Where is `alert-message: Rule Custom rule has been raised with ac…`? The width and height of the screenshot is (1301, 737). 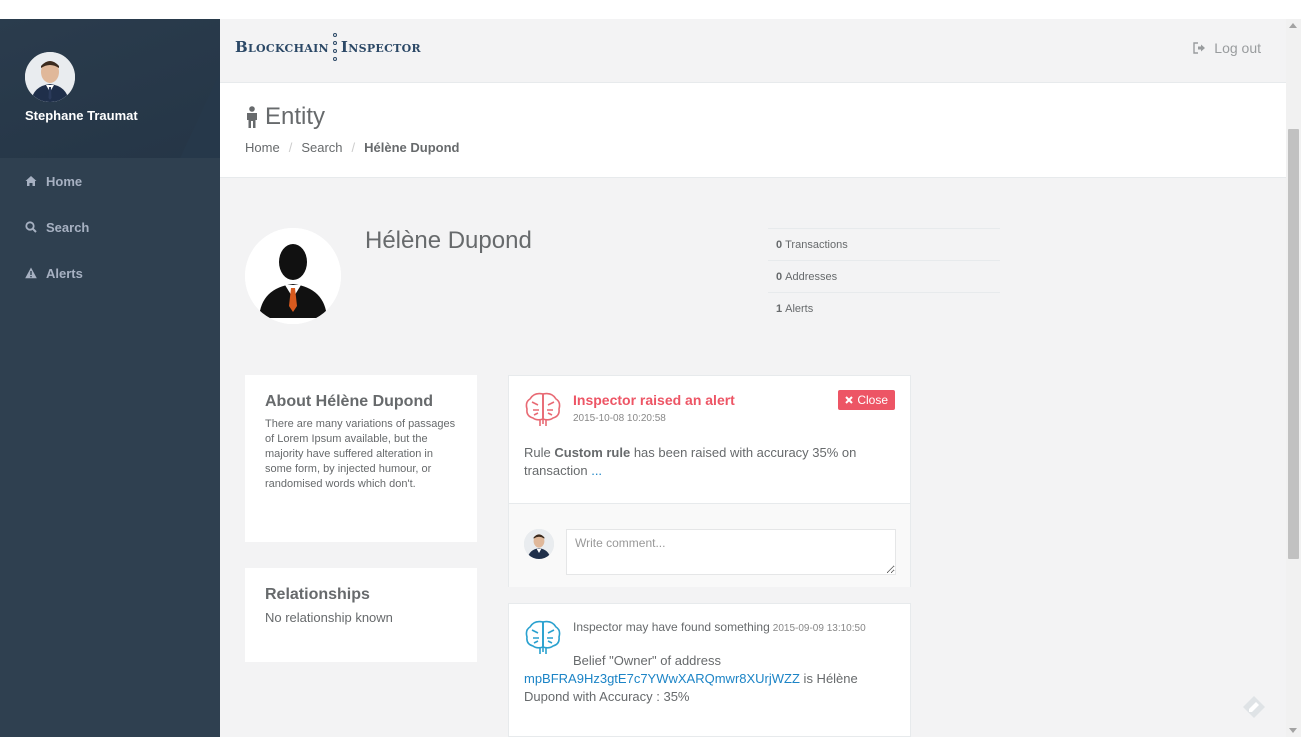 alert-message: Rule Custom rule has been raised with ac… is located at coordinates (709, 462).